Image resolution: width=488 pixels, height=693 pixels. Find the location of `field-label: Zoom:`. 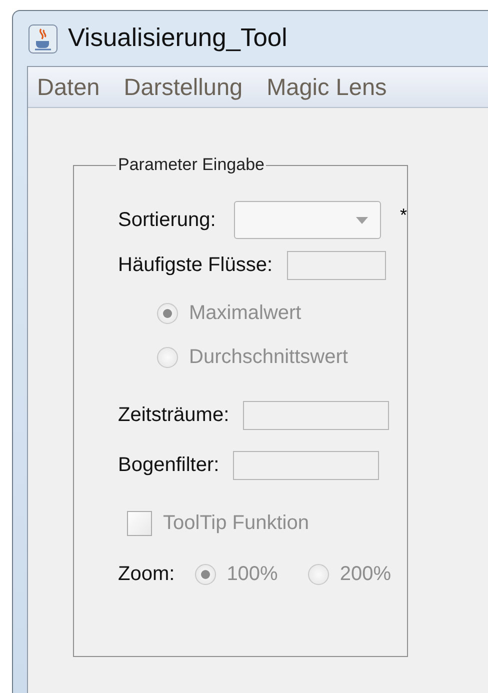

field-label: Zoom: is located at coordinates (146, 574).